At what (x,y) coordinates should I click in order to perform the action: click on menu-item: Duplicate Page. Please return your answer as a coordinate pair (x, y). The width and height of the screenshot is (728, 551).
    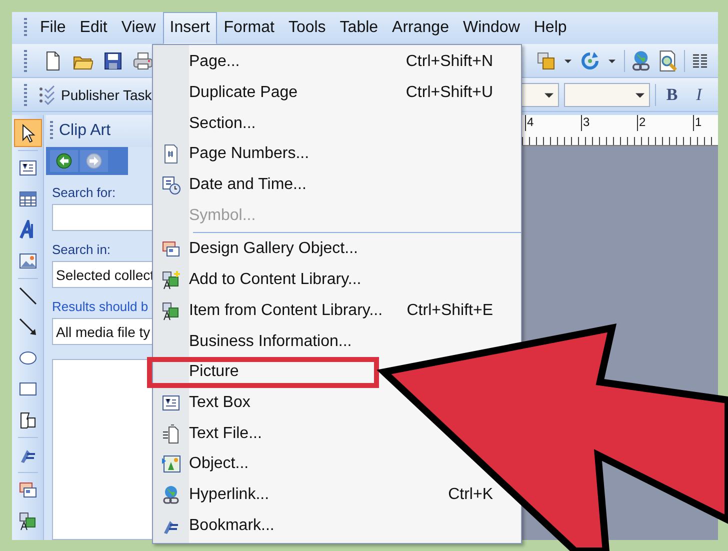
    Looking at the image, I should click on (225, 93).